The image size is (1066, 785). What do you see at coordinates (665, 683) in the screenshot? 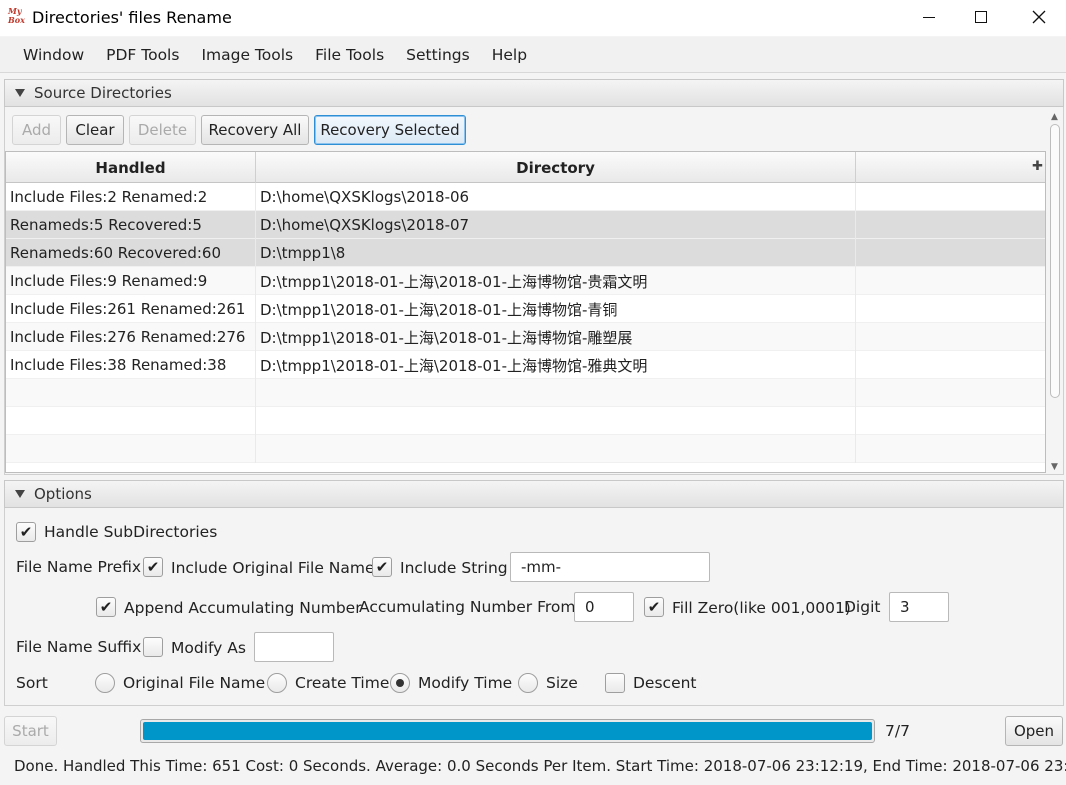
I see `descent-label: Descent` at bounding box center [665, 683].